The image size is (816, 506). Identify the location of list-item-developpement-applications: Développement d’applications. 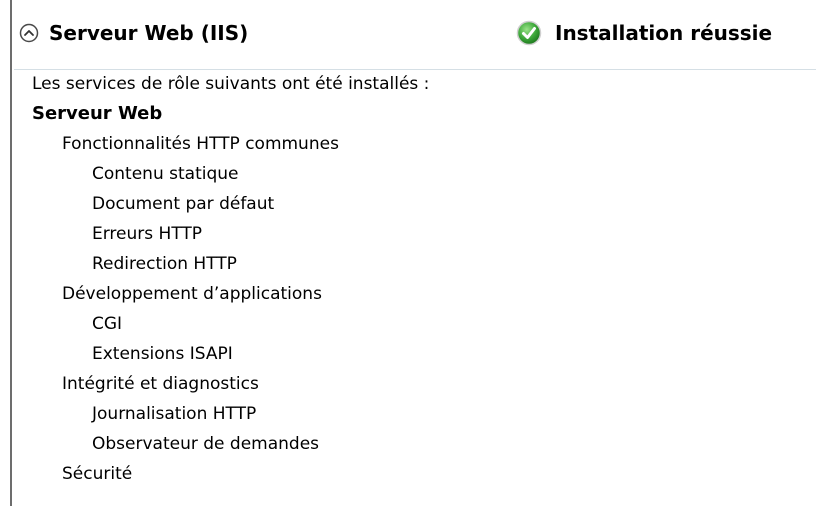
(192, 294).